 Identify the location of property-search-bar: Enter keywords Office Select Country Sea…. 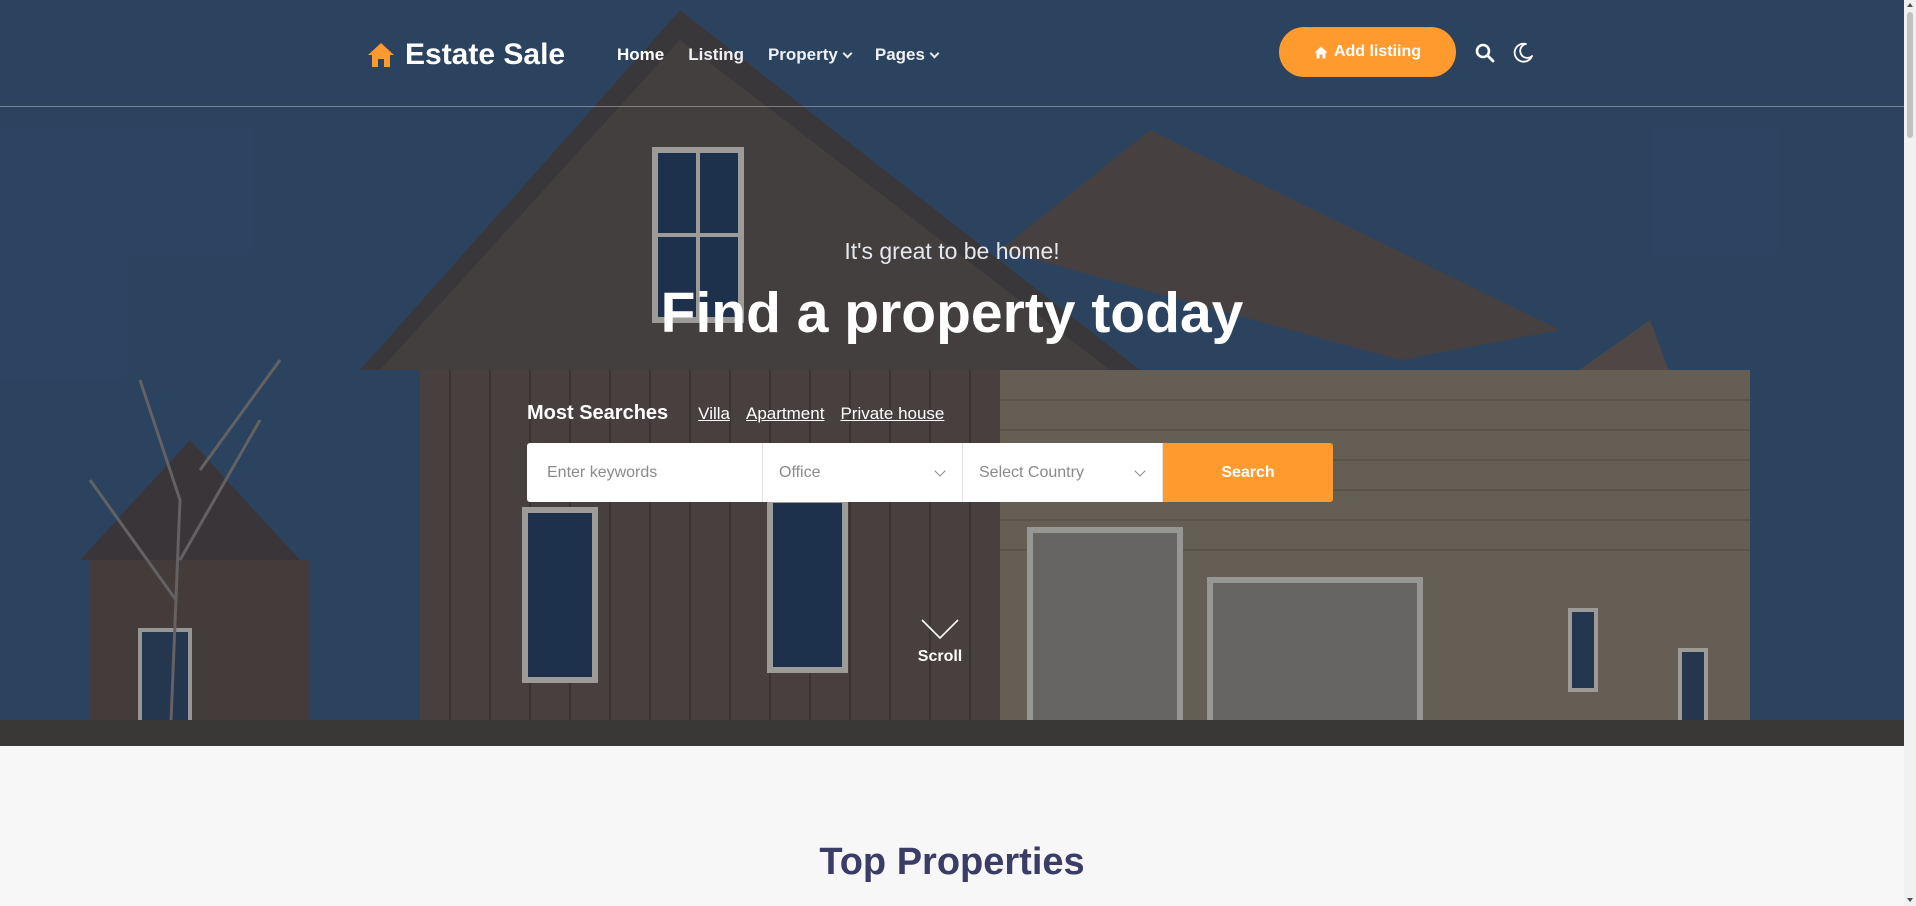
(930, 472).